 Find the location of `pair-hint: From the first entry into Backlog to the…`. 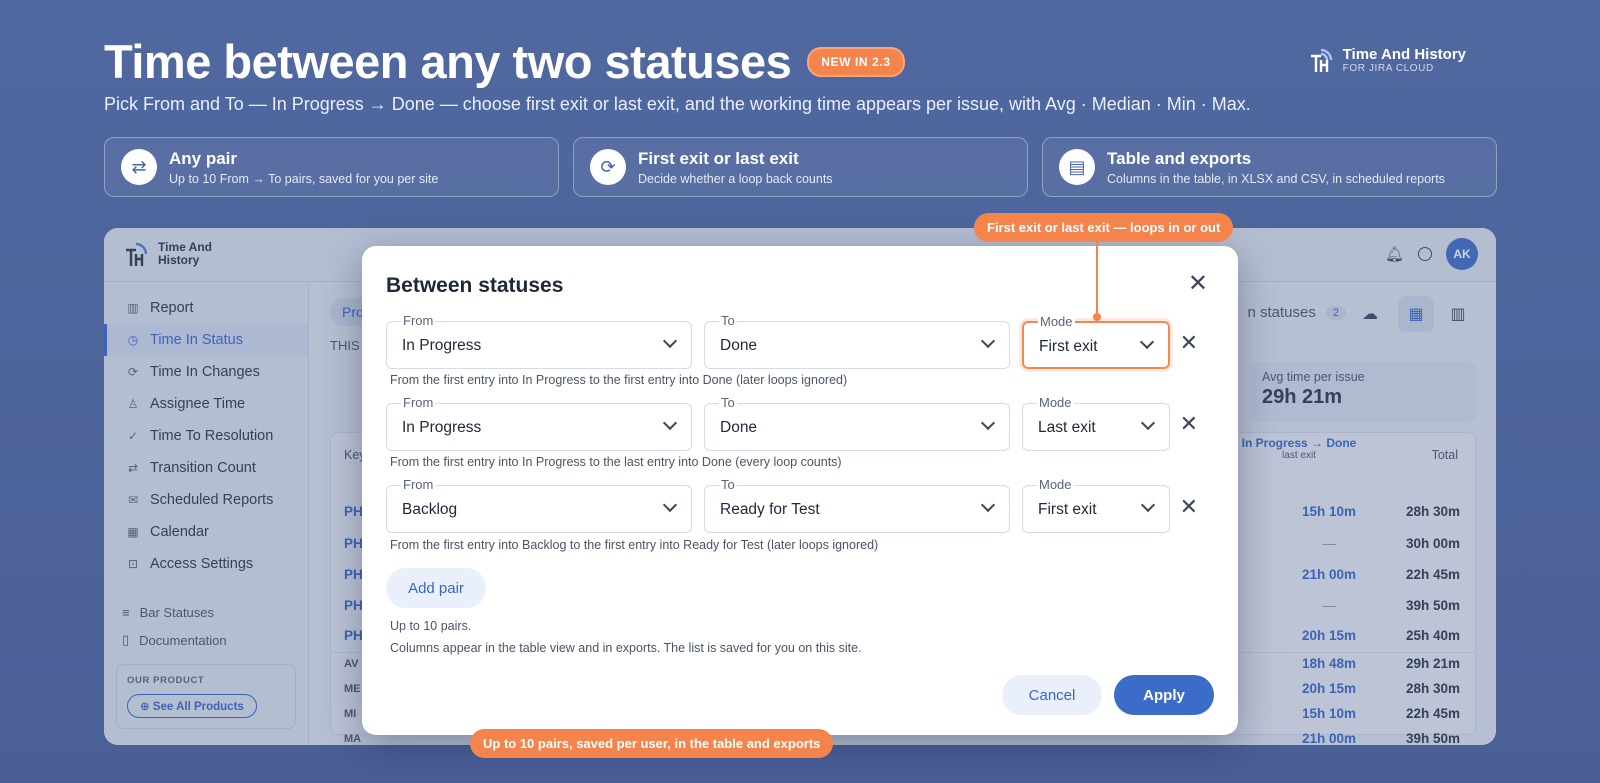

pair-hint: From the first entry into Backlog to the… is located at coordinates (634, 545).